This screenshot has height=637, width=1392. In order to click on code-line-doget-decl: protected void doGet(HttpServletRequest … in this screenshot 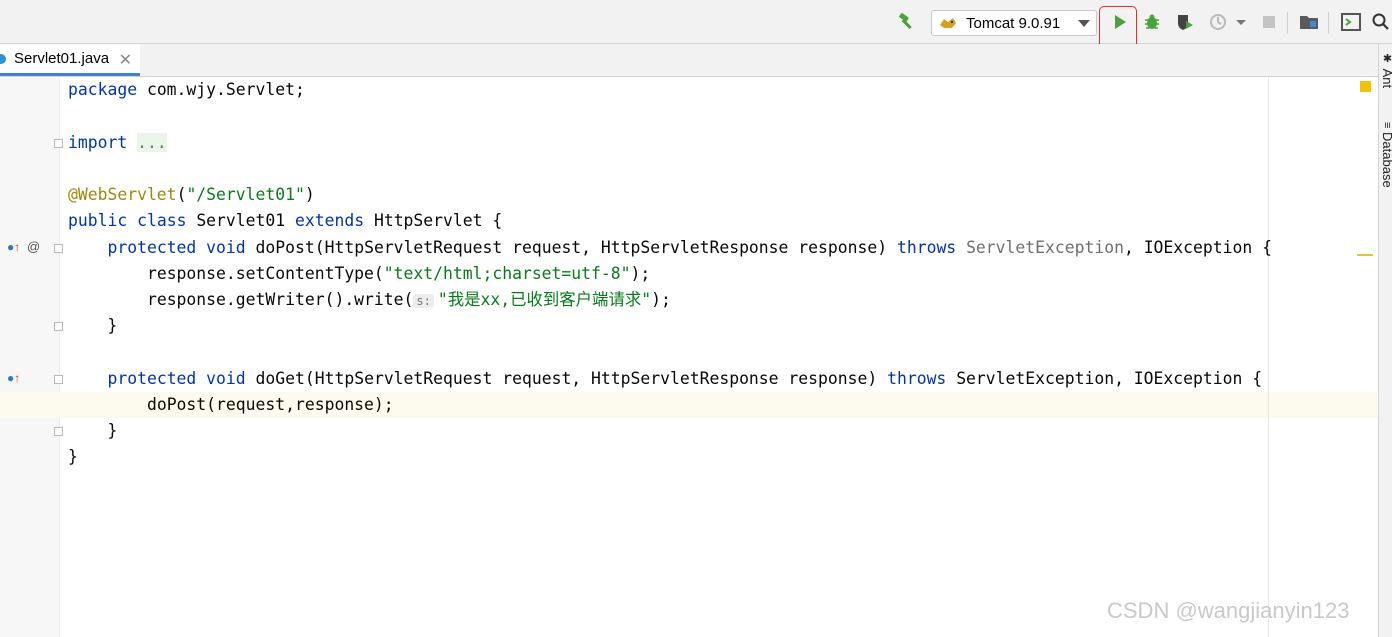, I will do `click(685, 378)`.